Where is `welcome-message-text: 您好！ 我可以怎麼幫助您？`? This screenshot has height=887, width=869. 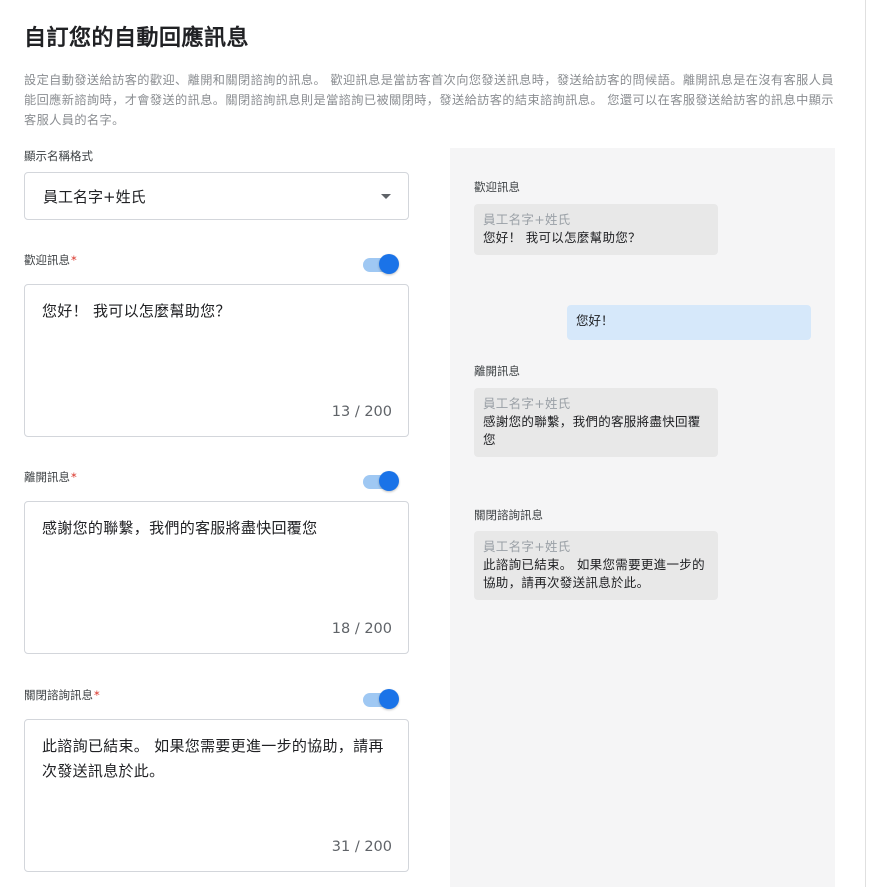
welcome-message-text: 您好！ 我可以怎麼幫助您？ is located at coordinates (136, 311).